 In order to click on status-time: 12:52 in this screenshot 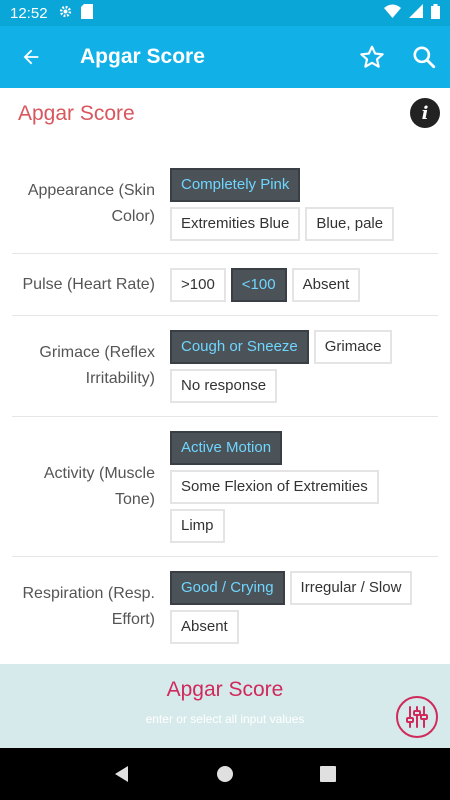, I will do `click(29, 13)`.